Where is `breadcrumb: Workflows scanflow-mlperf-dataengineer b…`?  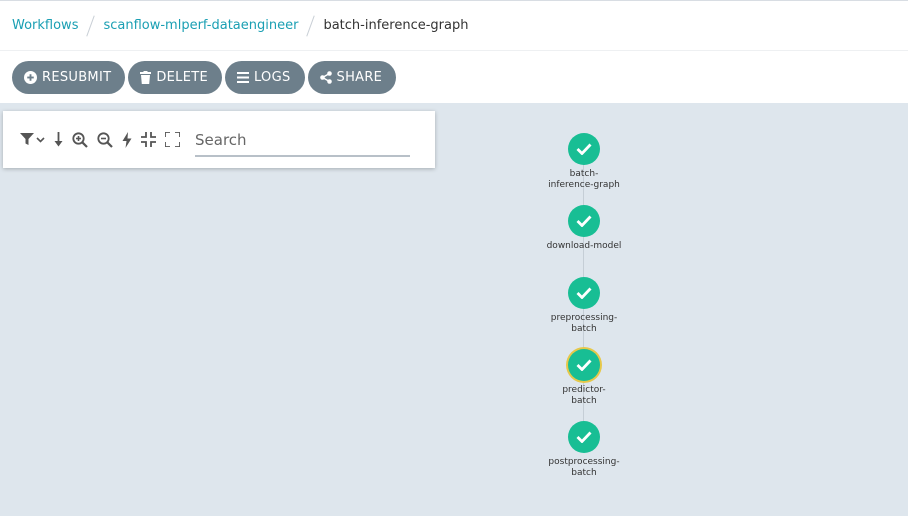
breadcrumb: Workflows scanflow-mlperf-dataengineer b… is located at coordinates (454, 26).